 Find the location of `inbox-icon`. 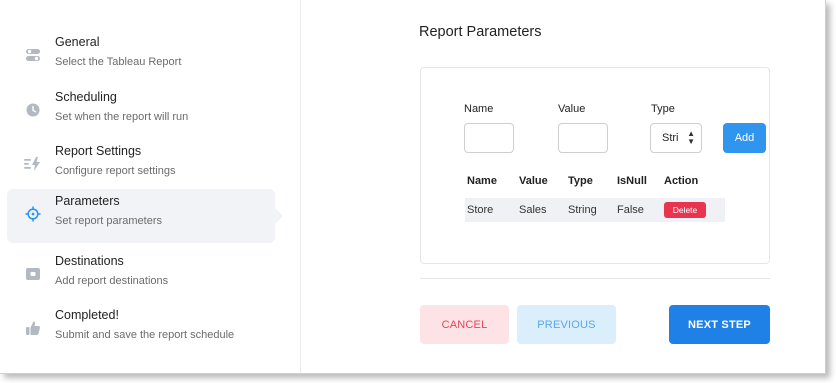

inbox-icon is located at coordinates (33, 274).